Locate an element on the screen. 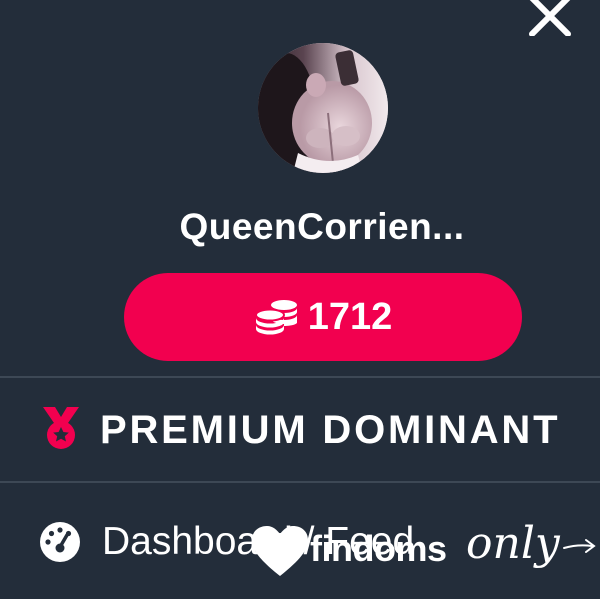 The width and height of the screenshot is (600, 599). close-button is located at coordinates (550, 18).